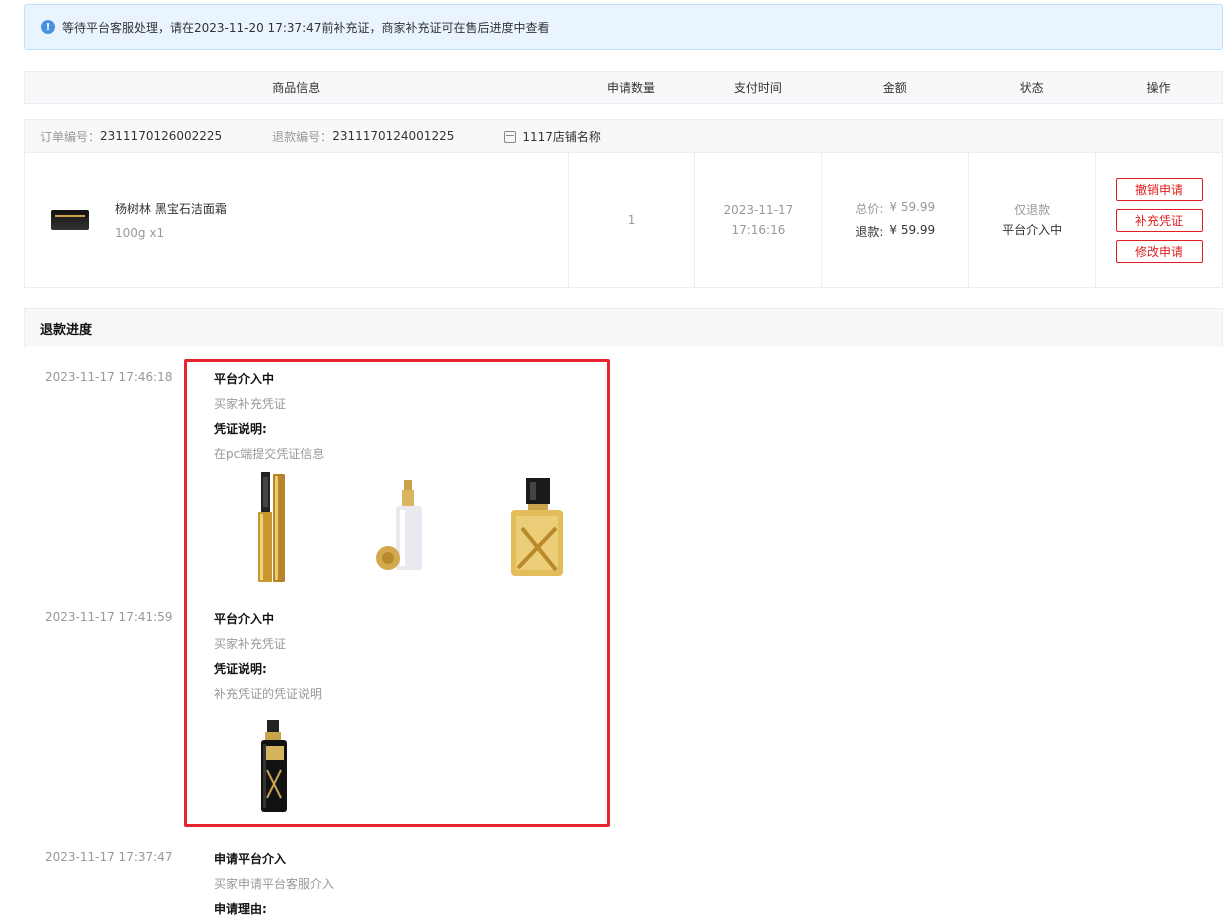 This screenshot has width=1231, height=919. I want to click on add-evidence-button: 补充凭证, so click(1159, 220).